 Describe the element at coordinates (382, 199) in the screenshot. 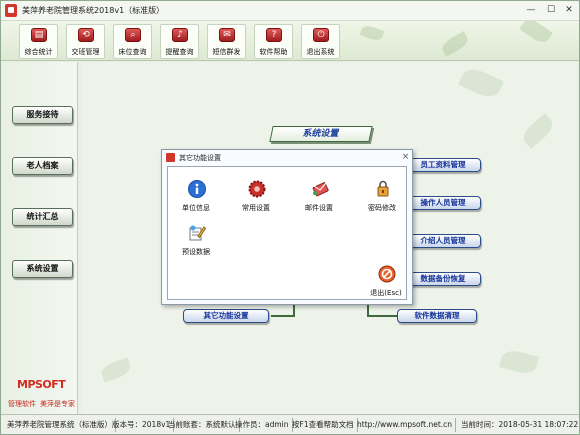

I see `password-change-button: 密码修改` at that location.